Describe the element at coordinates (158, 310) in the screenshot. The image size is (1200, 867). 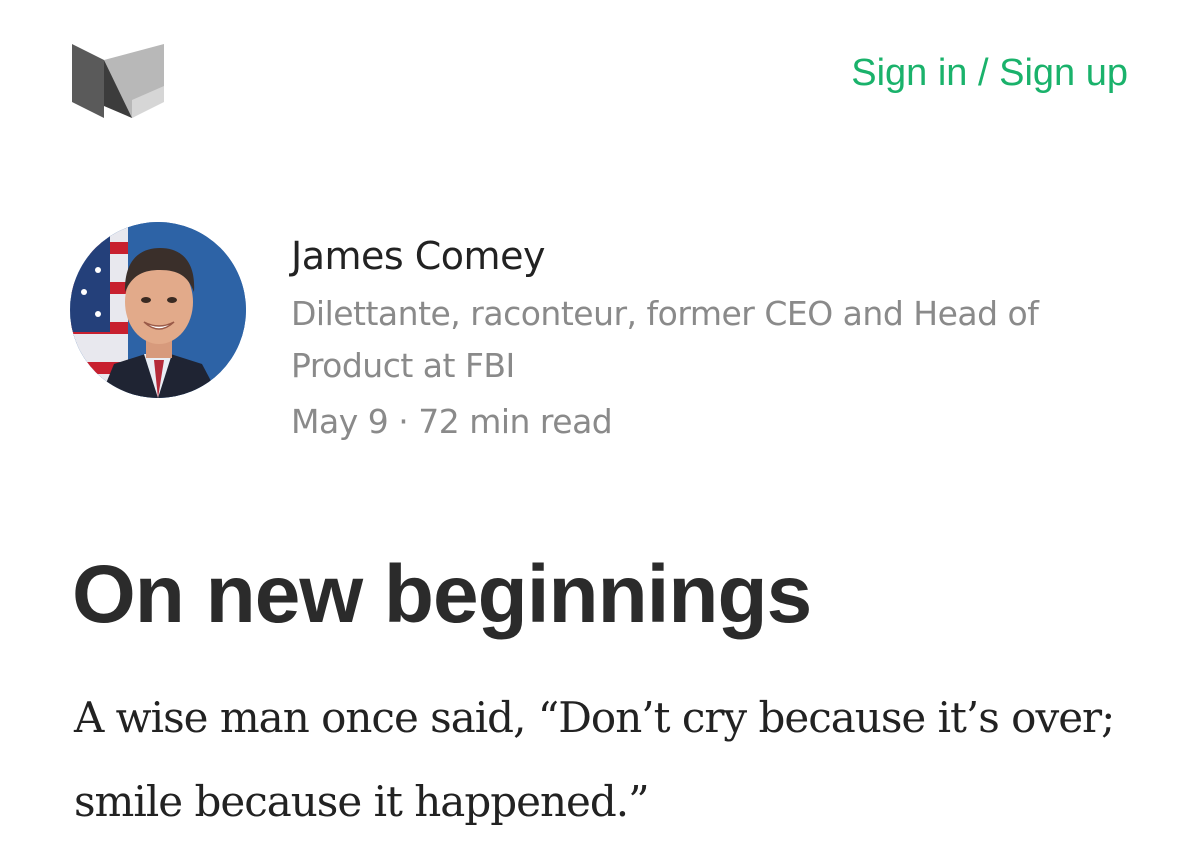
I see `author-avatar` at that location.